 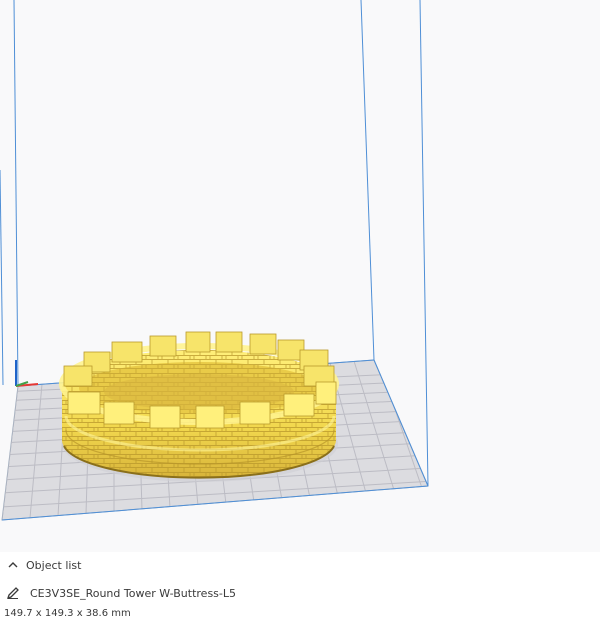 I want to click on object-list-label: Object list, so click(x=54, y=565).